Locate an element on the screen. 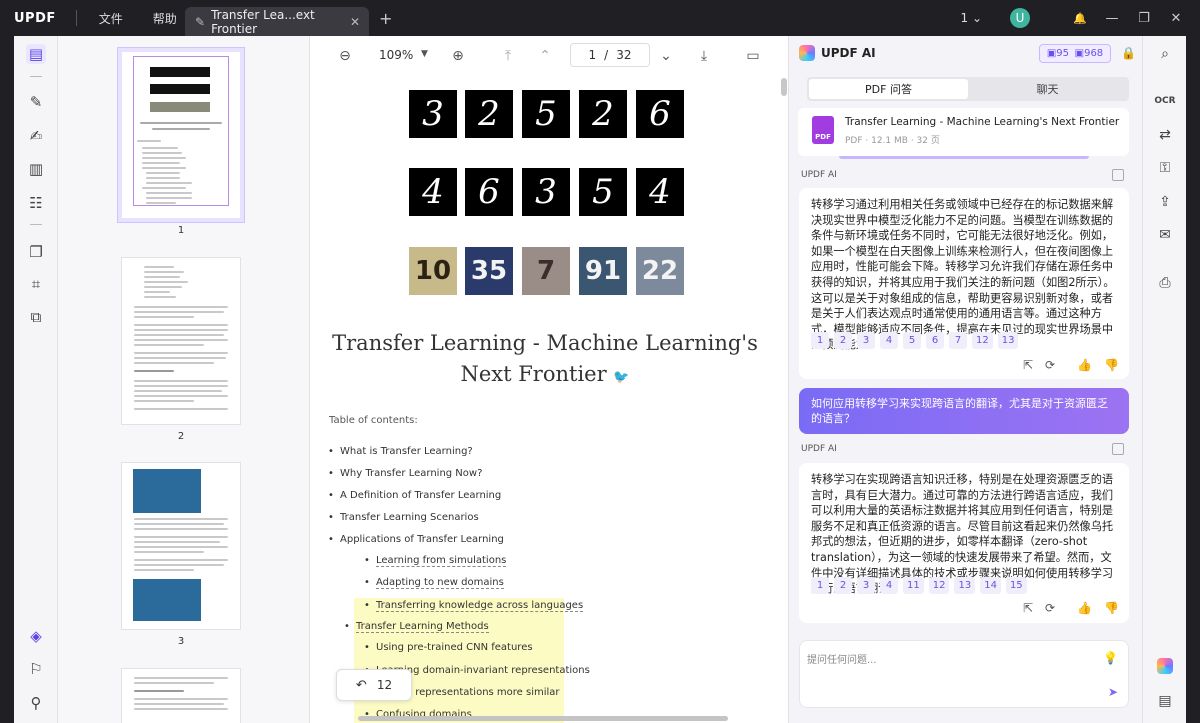 The height and width of the screenshot is (723, 1200). next-page-icon: ⌄ is located at coordinates (666, 56).